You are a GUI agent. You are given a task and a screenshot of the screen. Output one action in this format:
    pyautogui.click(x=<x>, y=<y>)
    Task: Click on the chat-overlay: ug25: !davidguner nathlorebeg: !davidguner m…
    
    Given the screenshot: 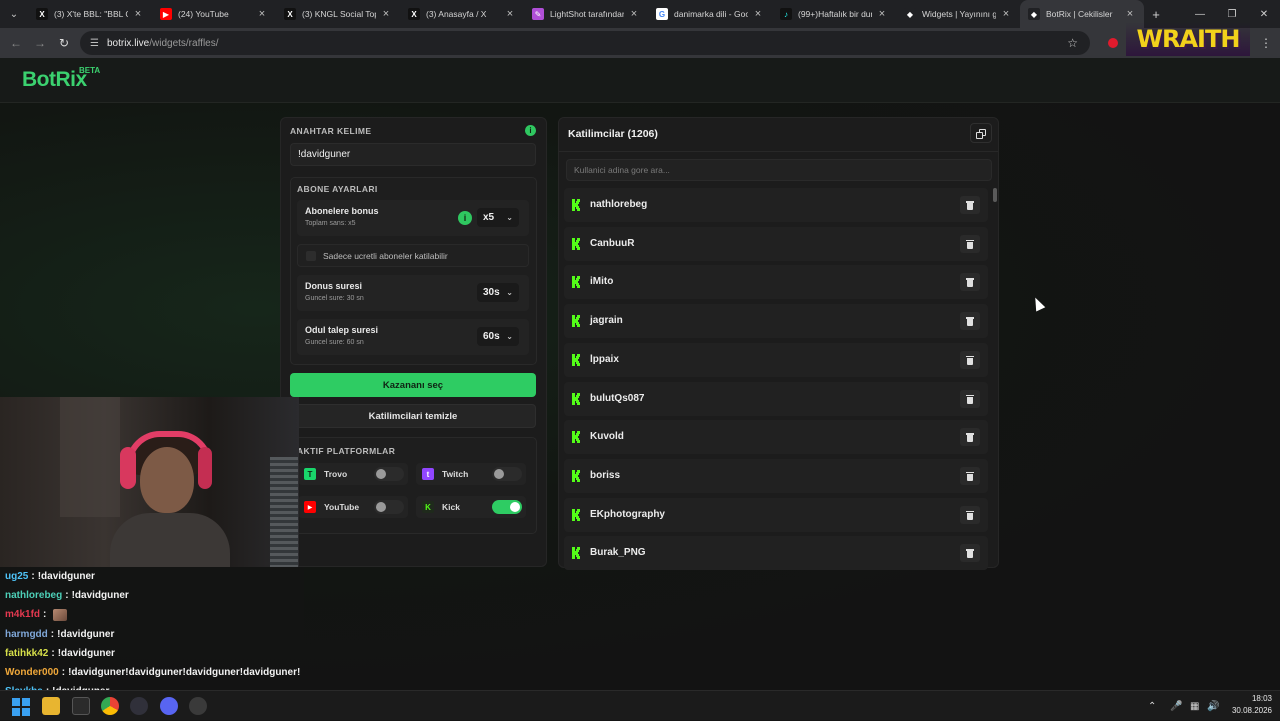 What is the action you would take?
    pyautogui.click(x=152, y=632)
    